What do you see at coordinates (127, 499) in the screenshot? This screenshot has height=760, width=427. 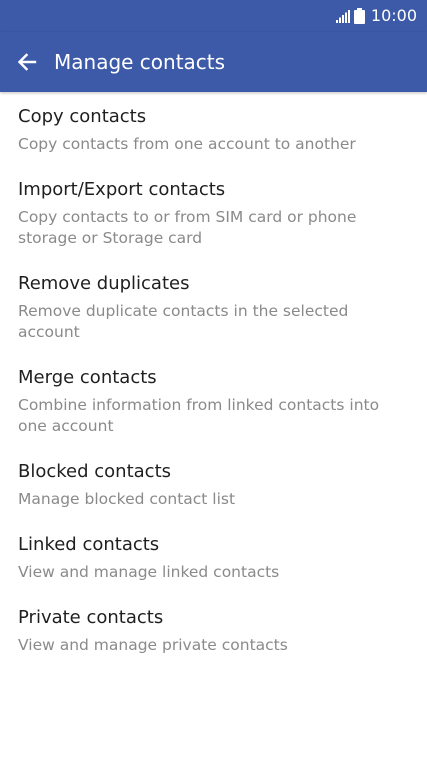 I see `menu-item-description: Manage blocked contact list` at bounding box center [127, 499].